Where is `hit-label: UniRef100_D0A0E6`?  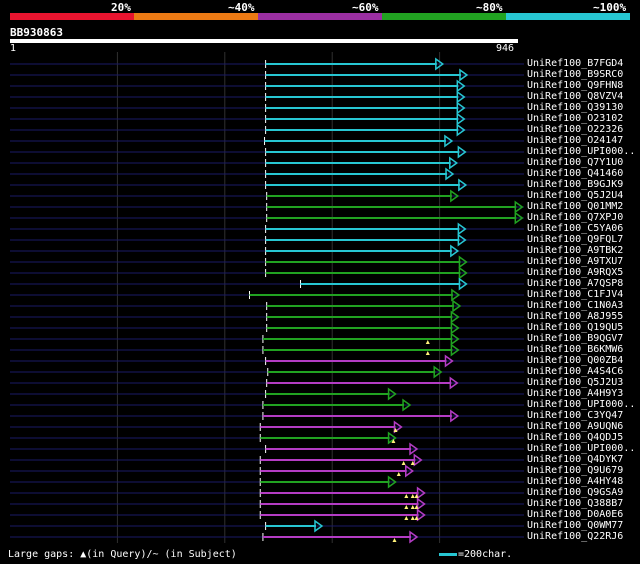
hit-label: UniRef100_D0A0E6 is located at coordinates (575, 514).